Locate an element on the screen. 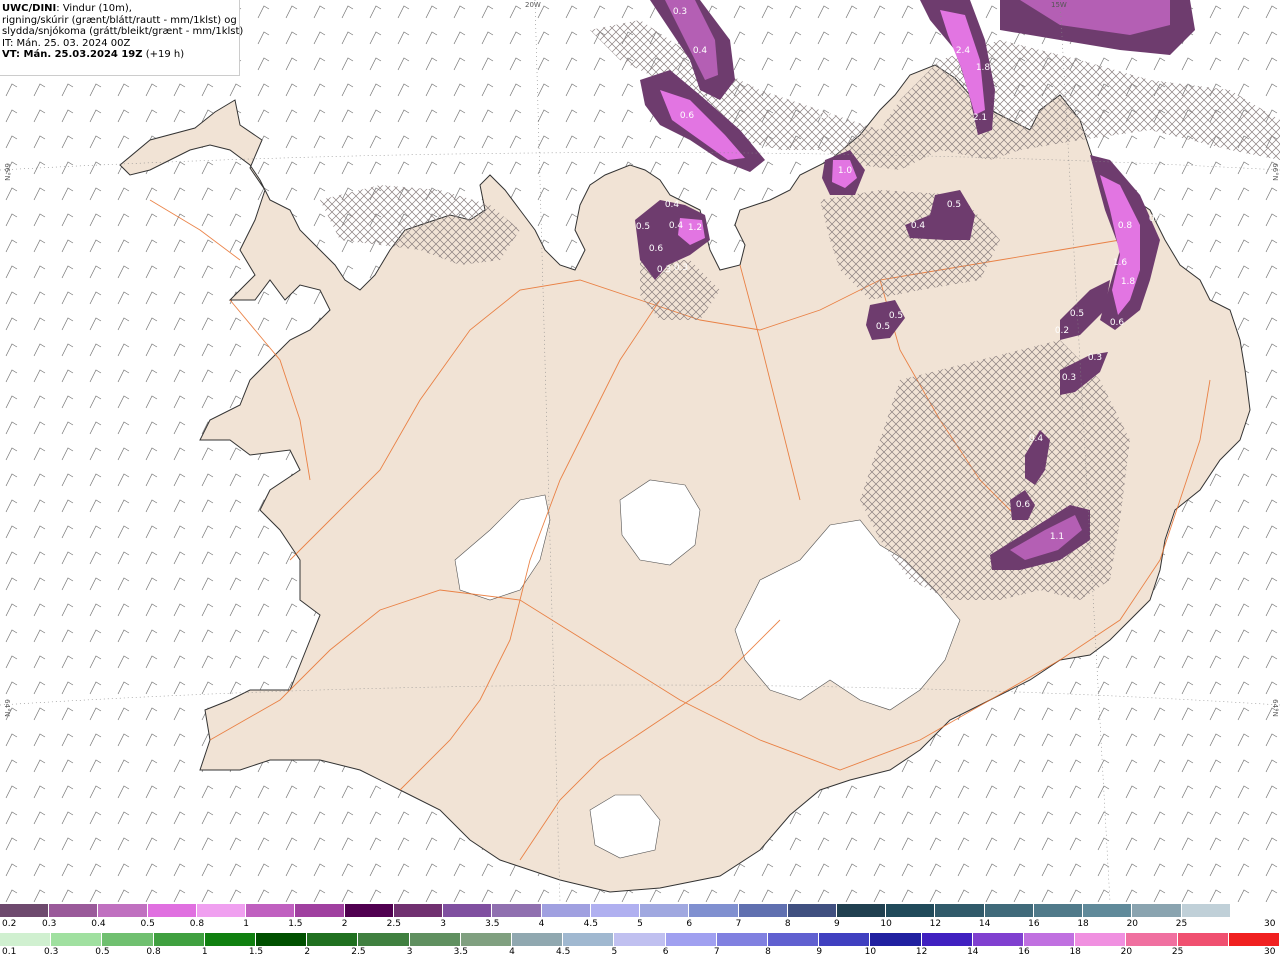  colorbar-label: 0.4 is located at coordinates (98, 924).